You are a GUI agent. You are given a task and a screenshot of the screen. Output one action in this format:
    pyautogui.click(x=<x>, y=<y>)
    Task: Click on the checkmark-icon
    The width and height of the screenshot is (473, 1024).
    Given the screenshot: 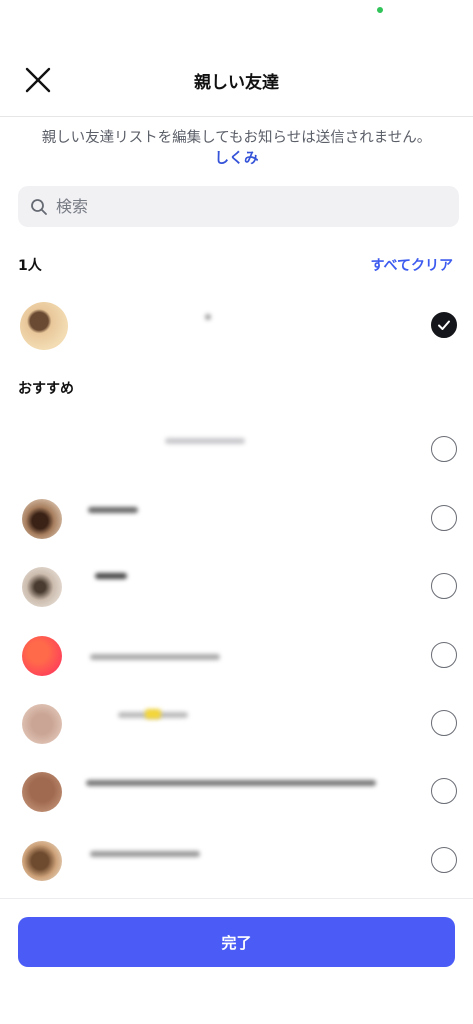 What is the action you would take?
    pyautogui.click(x=444, y=325)
    